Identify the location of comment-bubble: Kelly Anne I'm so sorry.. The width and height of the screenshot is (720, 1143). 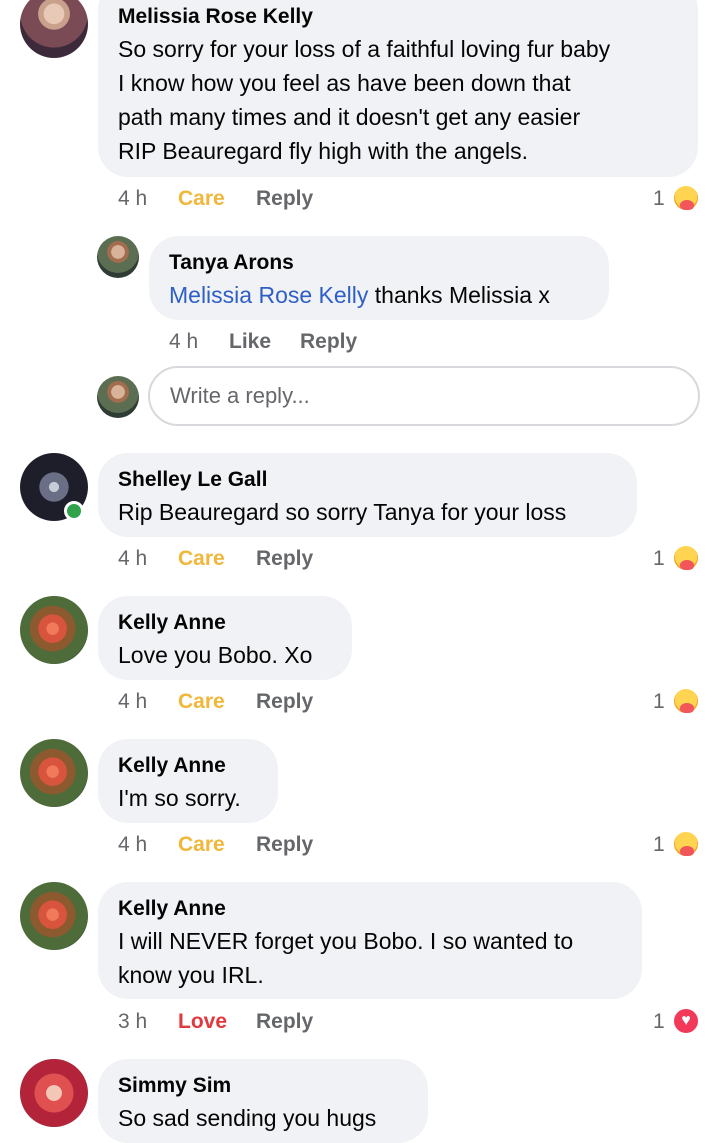
(188, 781).